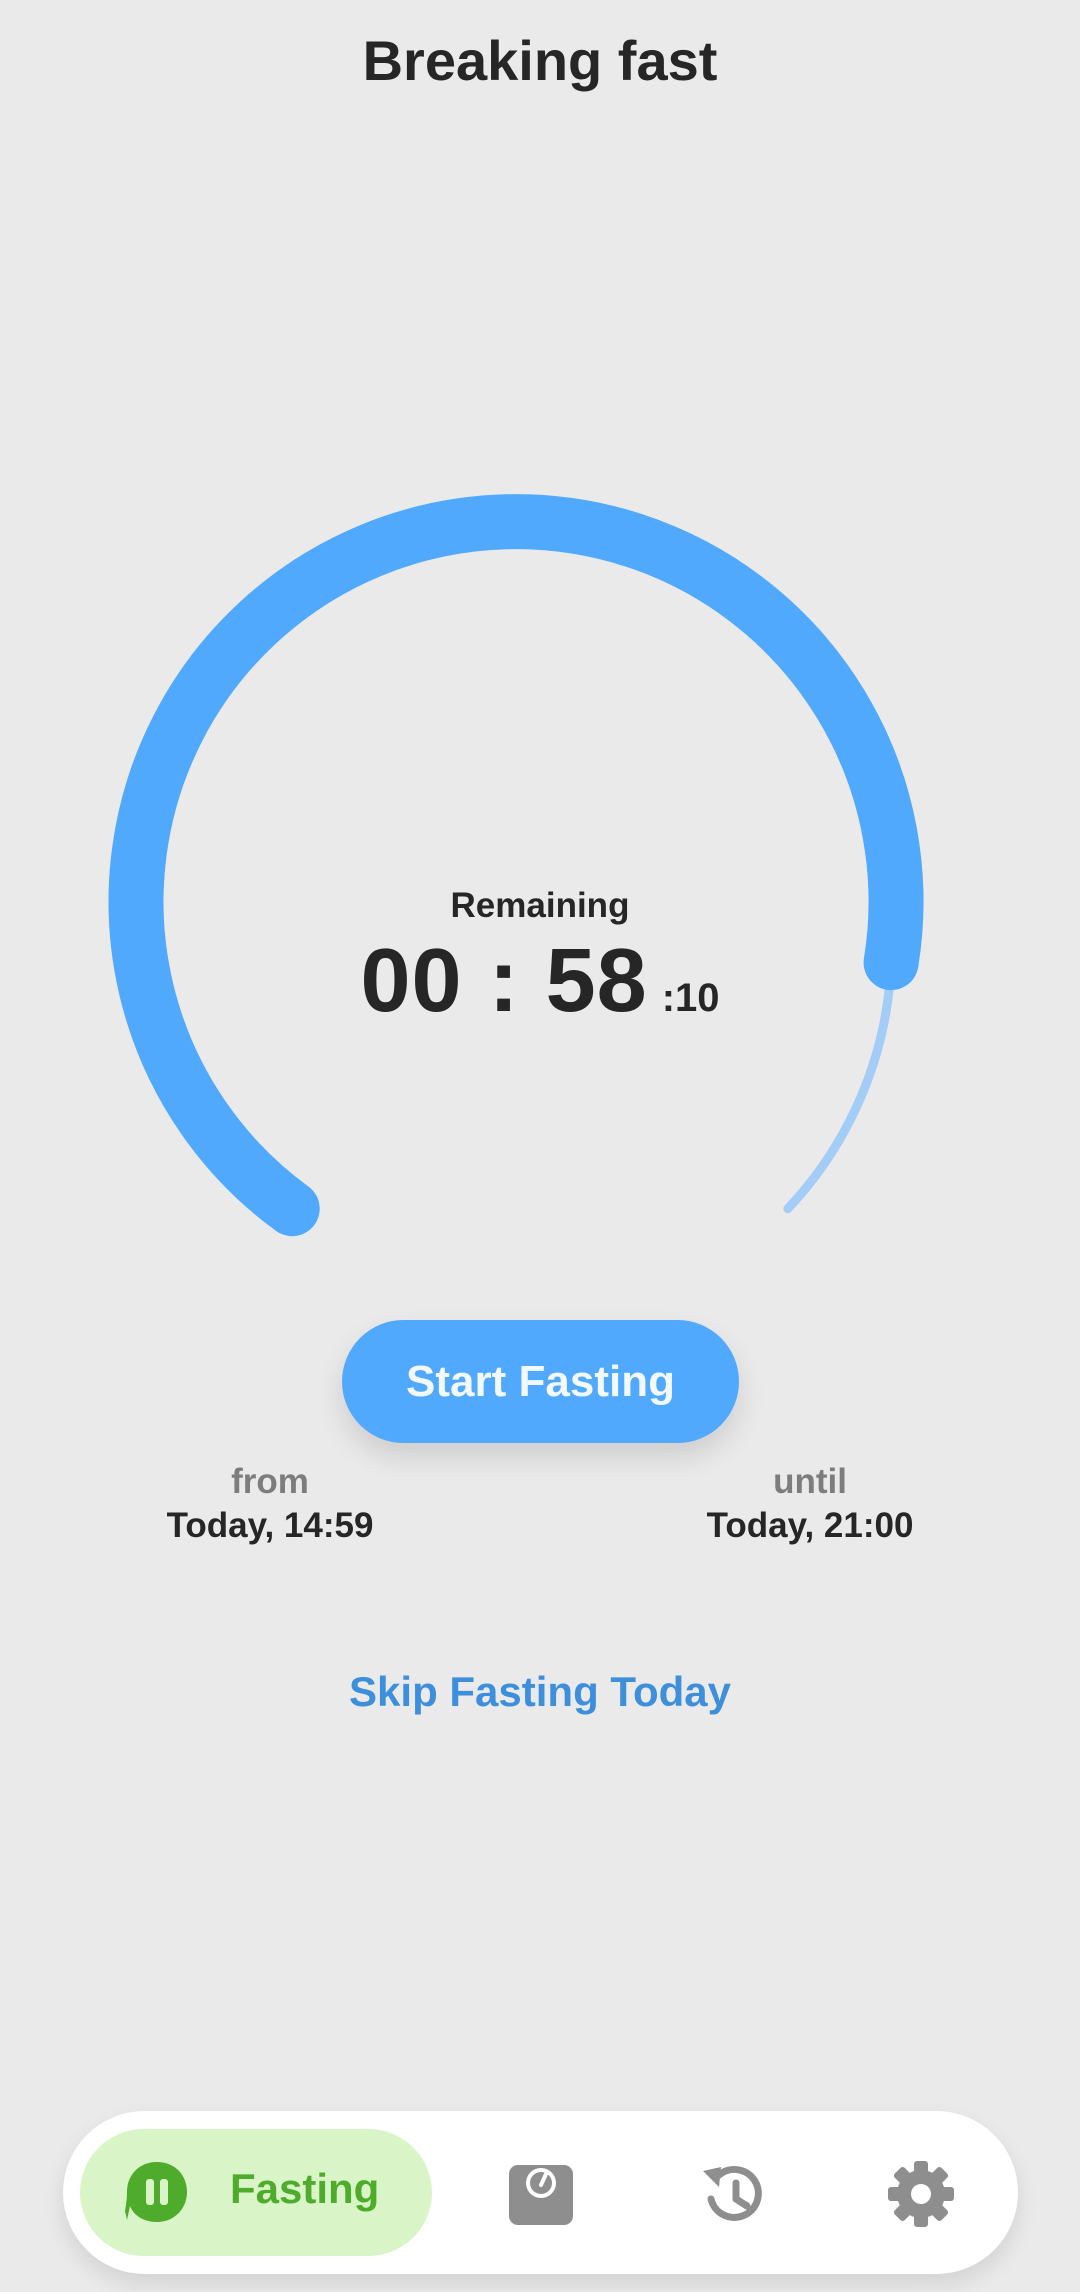  I want to click on from-value: Today, 14:59, so click(270, 1525).